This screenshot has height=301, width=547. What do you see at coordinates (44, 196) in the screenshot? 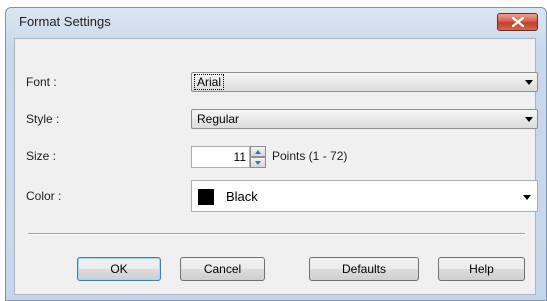
I see `color-label: Color :` at bounding box center [44, 196].